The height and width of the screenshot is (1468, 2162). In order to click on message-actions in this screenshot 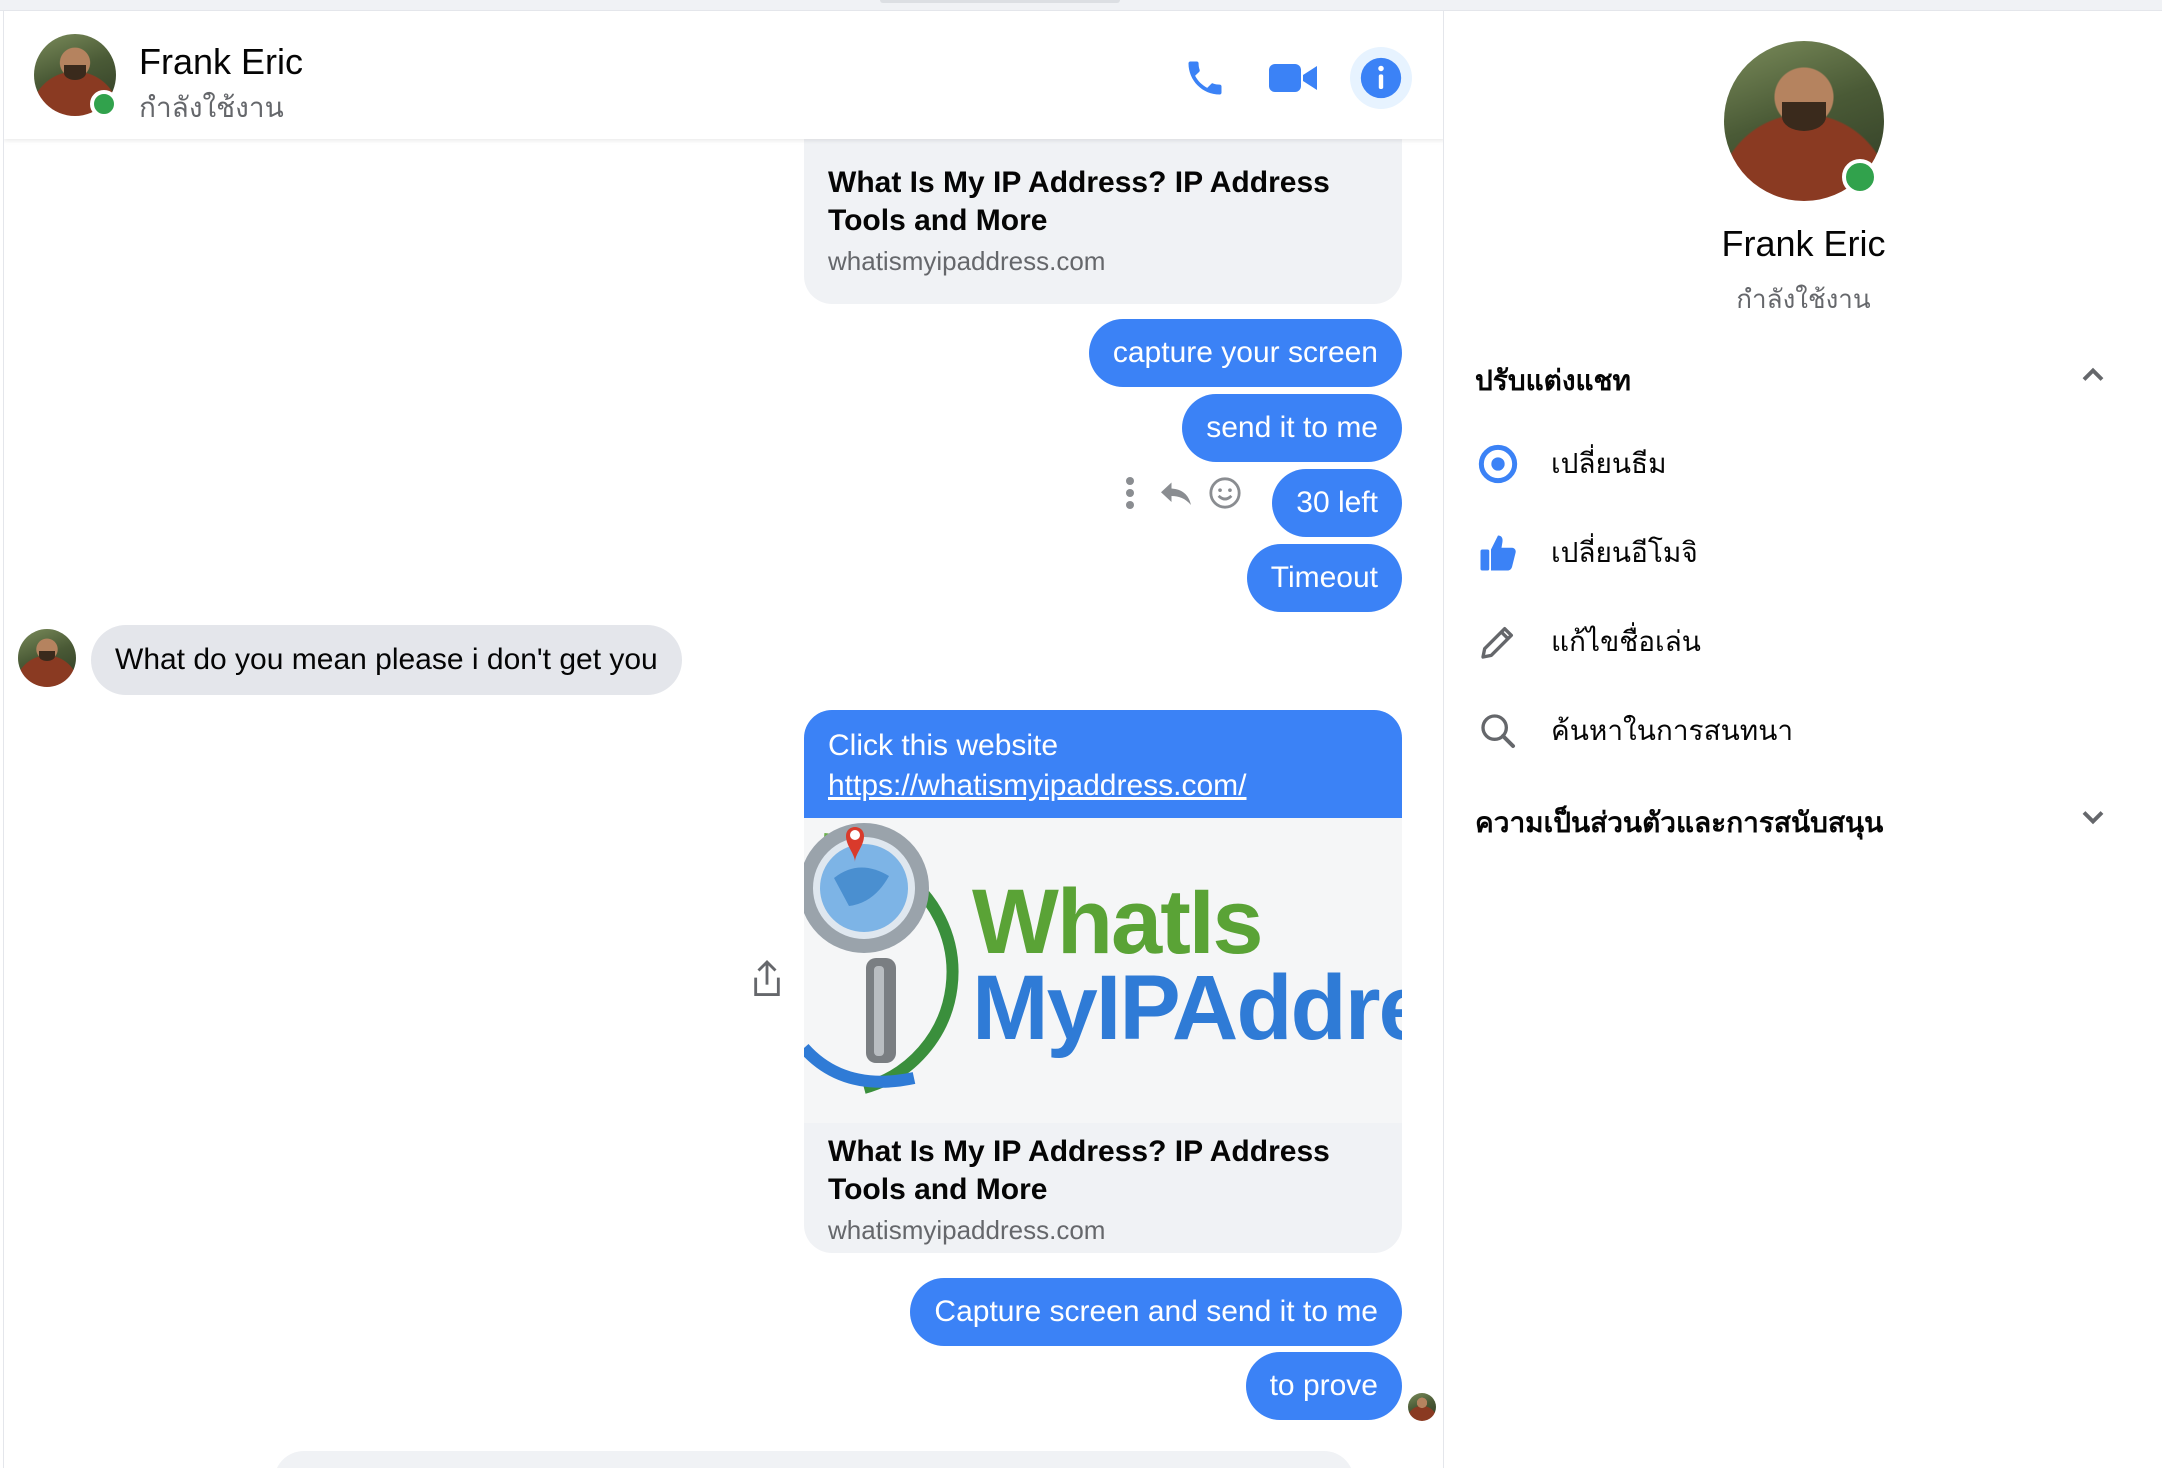, I will do `click(1182, 493)`.